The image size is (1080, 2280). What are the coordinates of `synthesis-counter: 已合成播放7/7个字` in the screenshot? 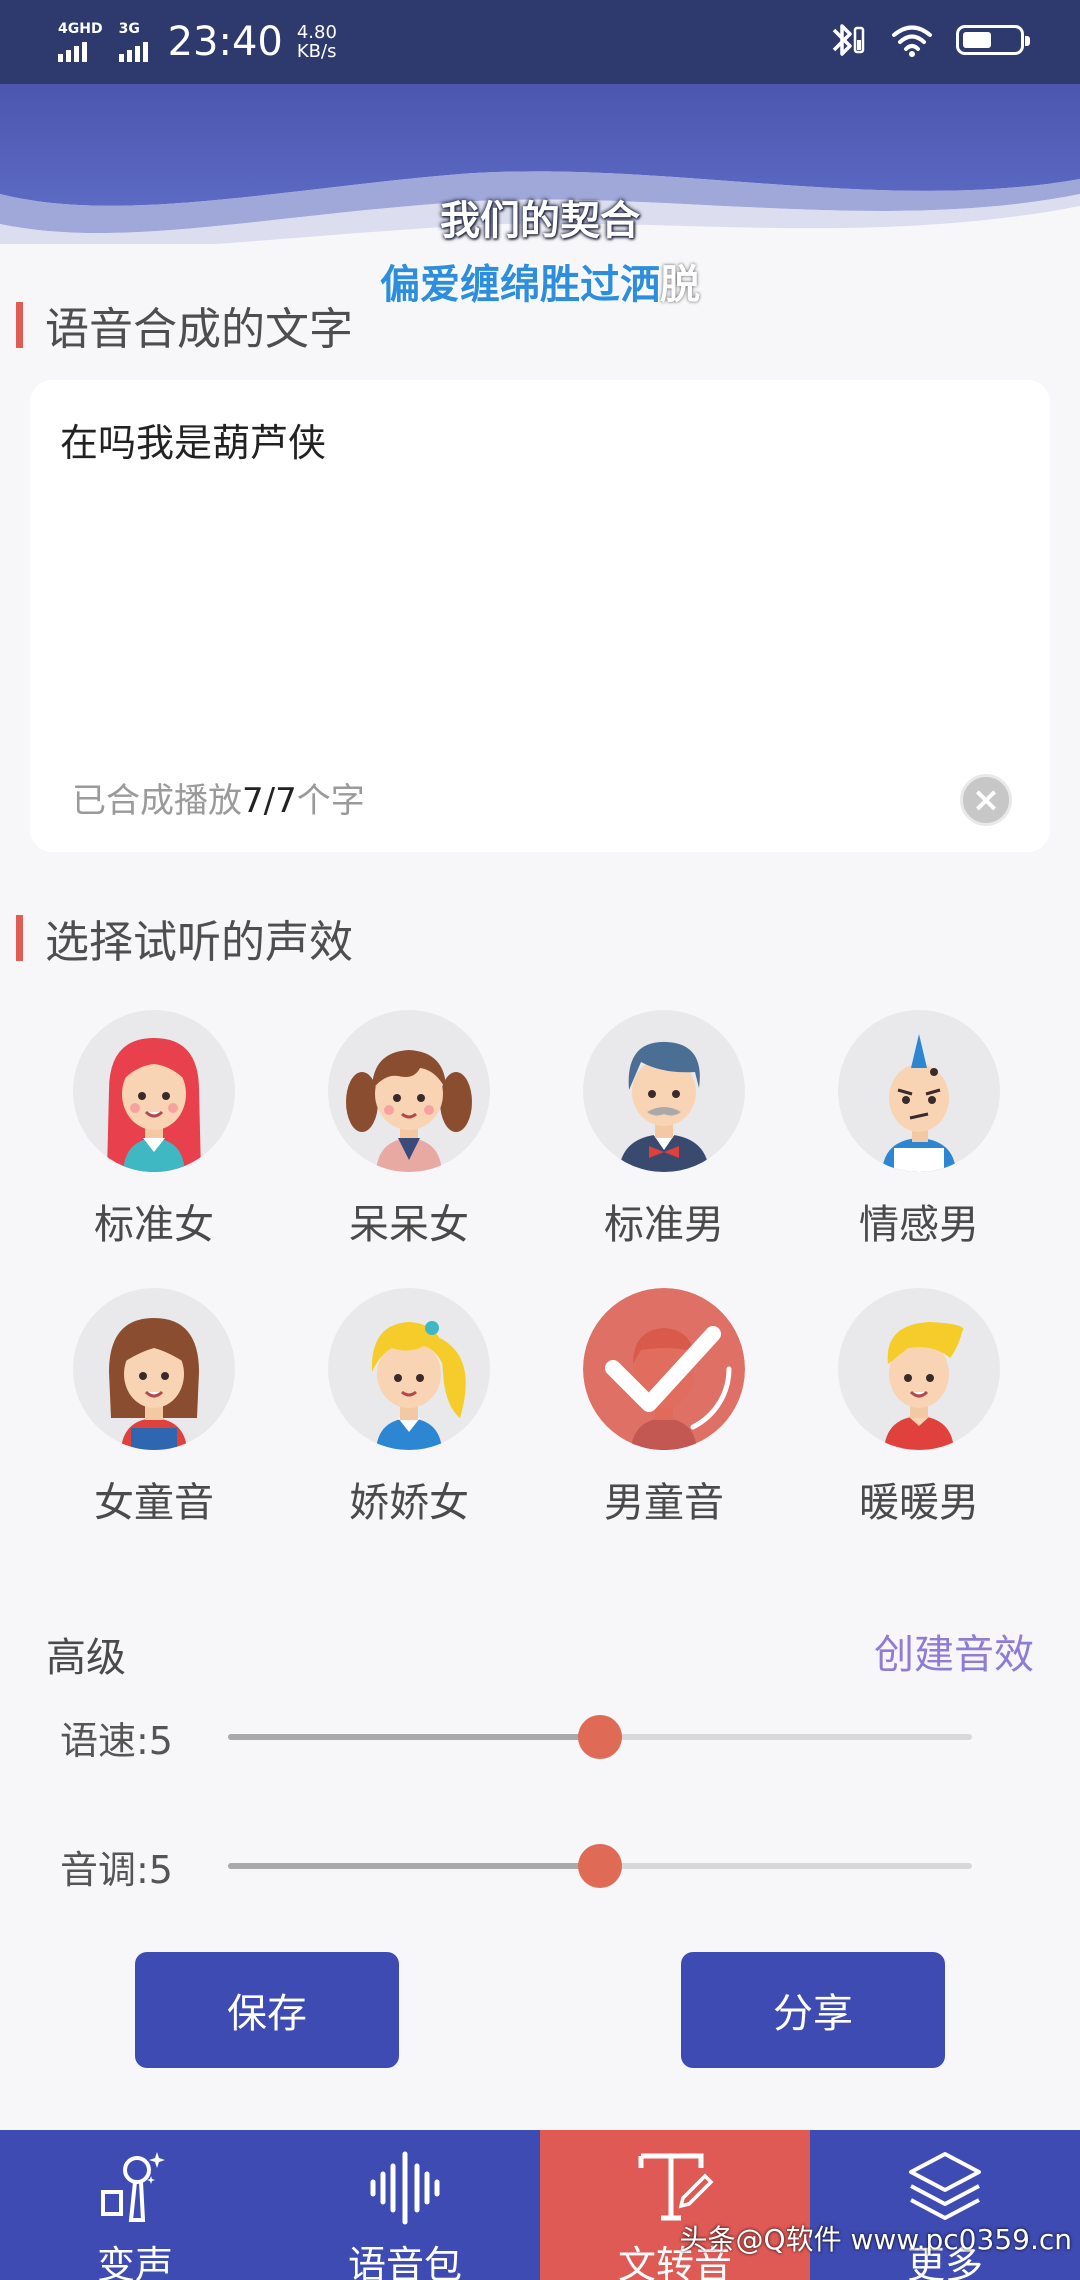 It's located at (218, 797).